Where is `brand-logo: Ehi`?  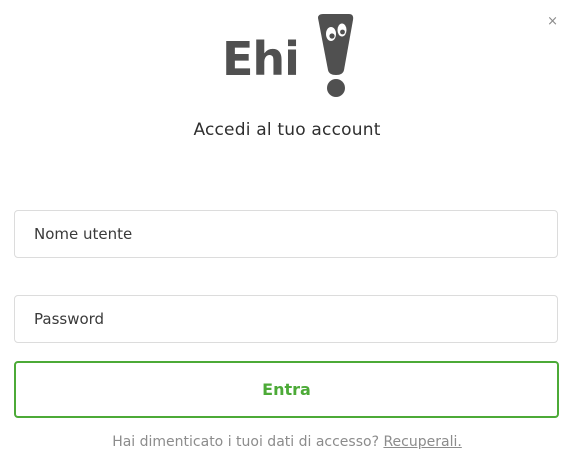
brand-logo: Ehi is located at coordinates (292, 56).